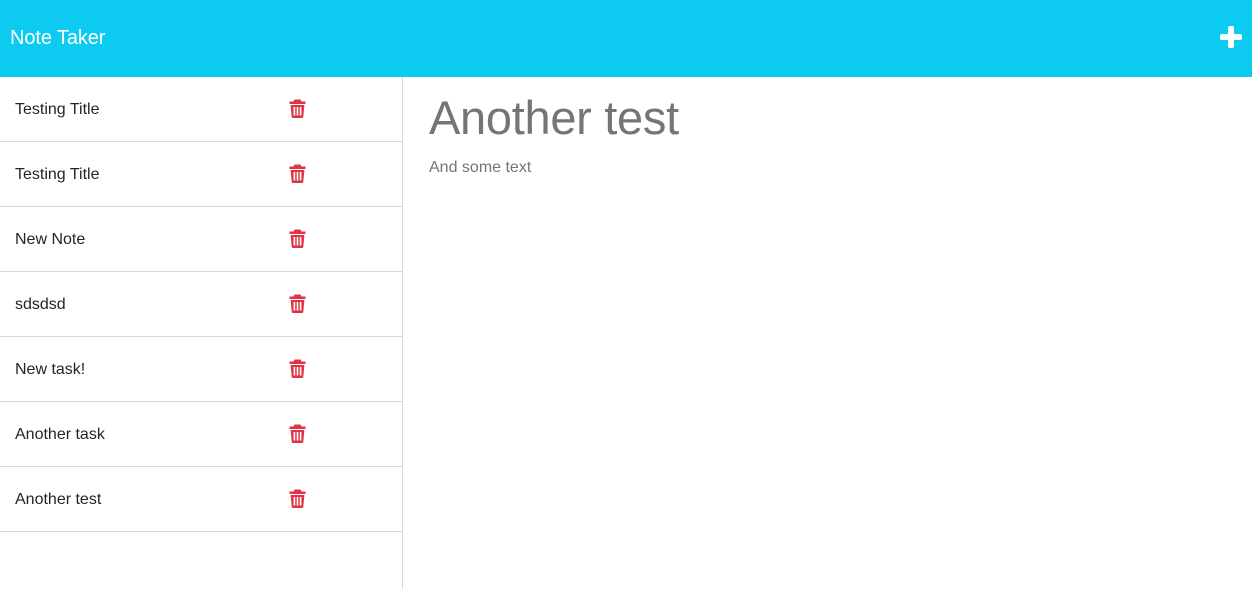  Describe the element at coordinates (480, 167) in the screenshot. I see `note-text-field: And some text` at that location.